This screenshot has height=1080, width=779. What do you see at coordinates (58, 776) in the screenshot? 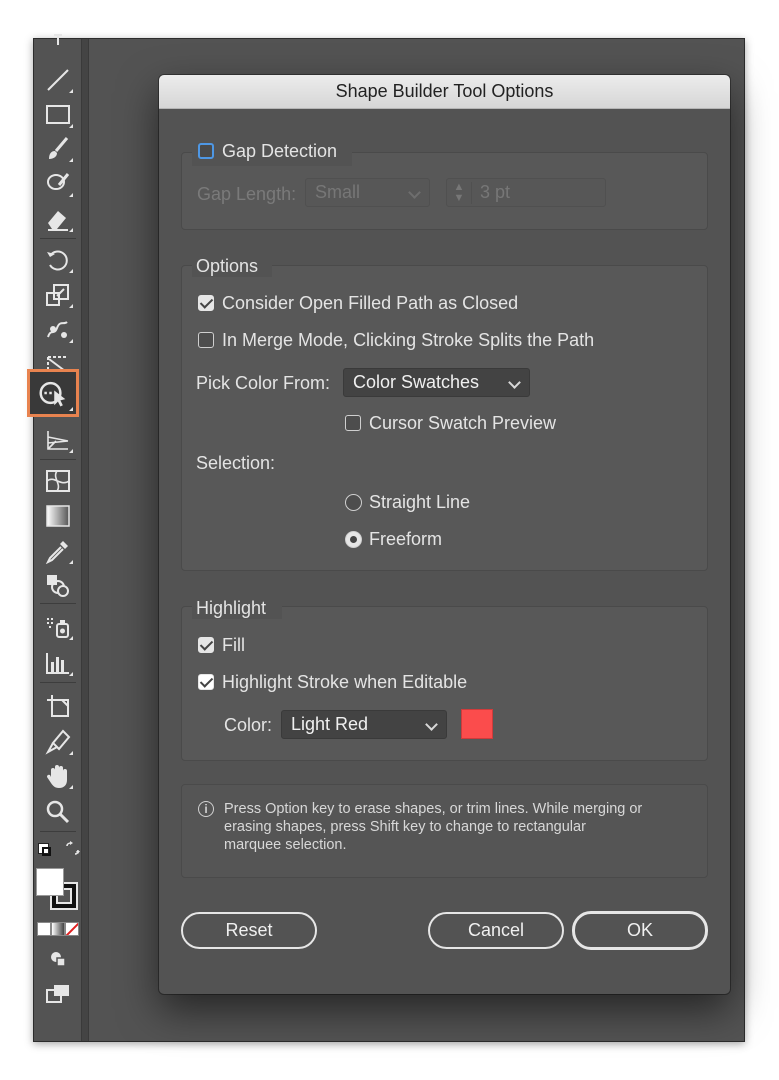
I see `hand-tool-icon` at bounding box center [58, 776].